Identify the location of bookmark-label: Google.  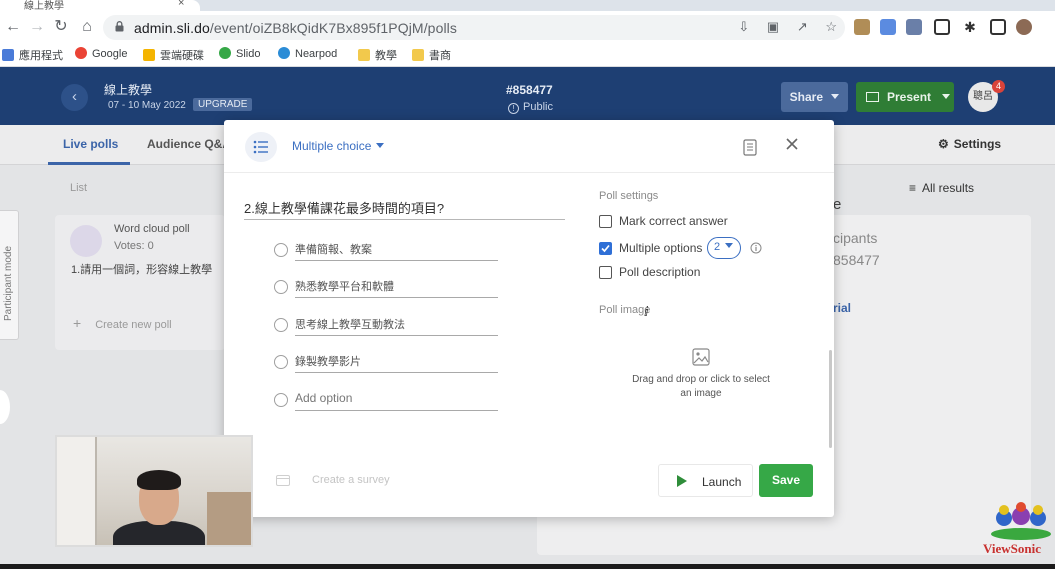
(110, 54).